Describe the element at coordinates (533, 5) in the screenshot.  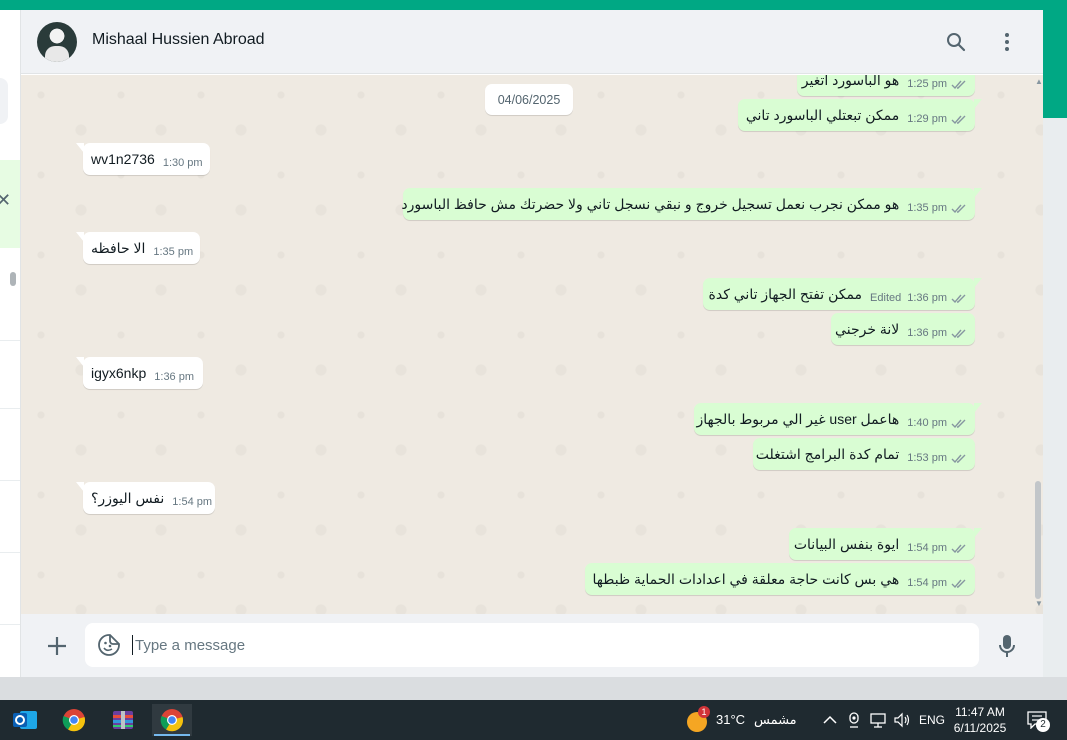
I see `app-top-bar` at that location.